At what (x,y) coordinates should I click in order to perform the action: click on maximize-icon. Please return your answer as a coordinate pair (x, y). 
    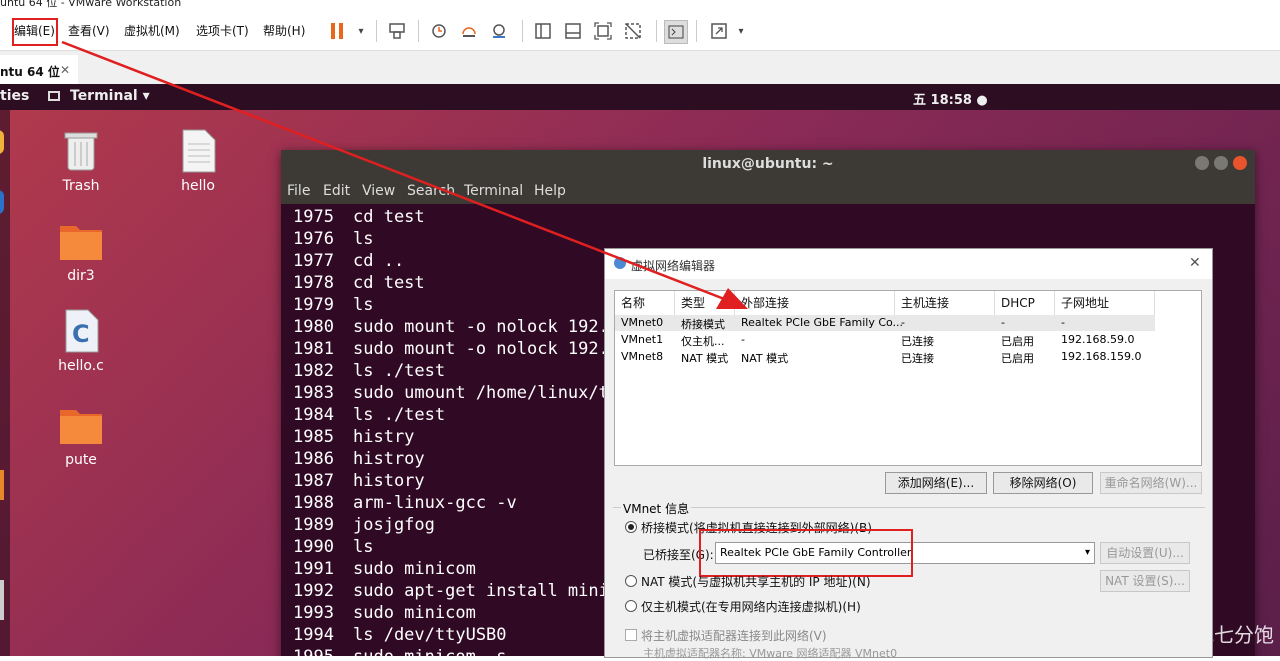
    Looking at the image, I should click on (1221, 163).